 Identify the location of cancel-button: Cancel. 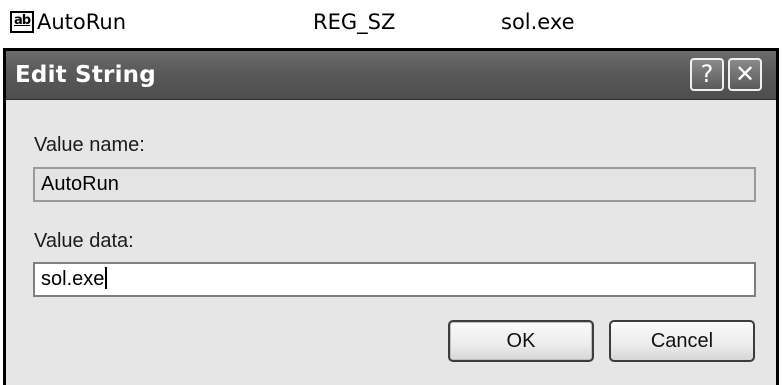
(682, 341).